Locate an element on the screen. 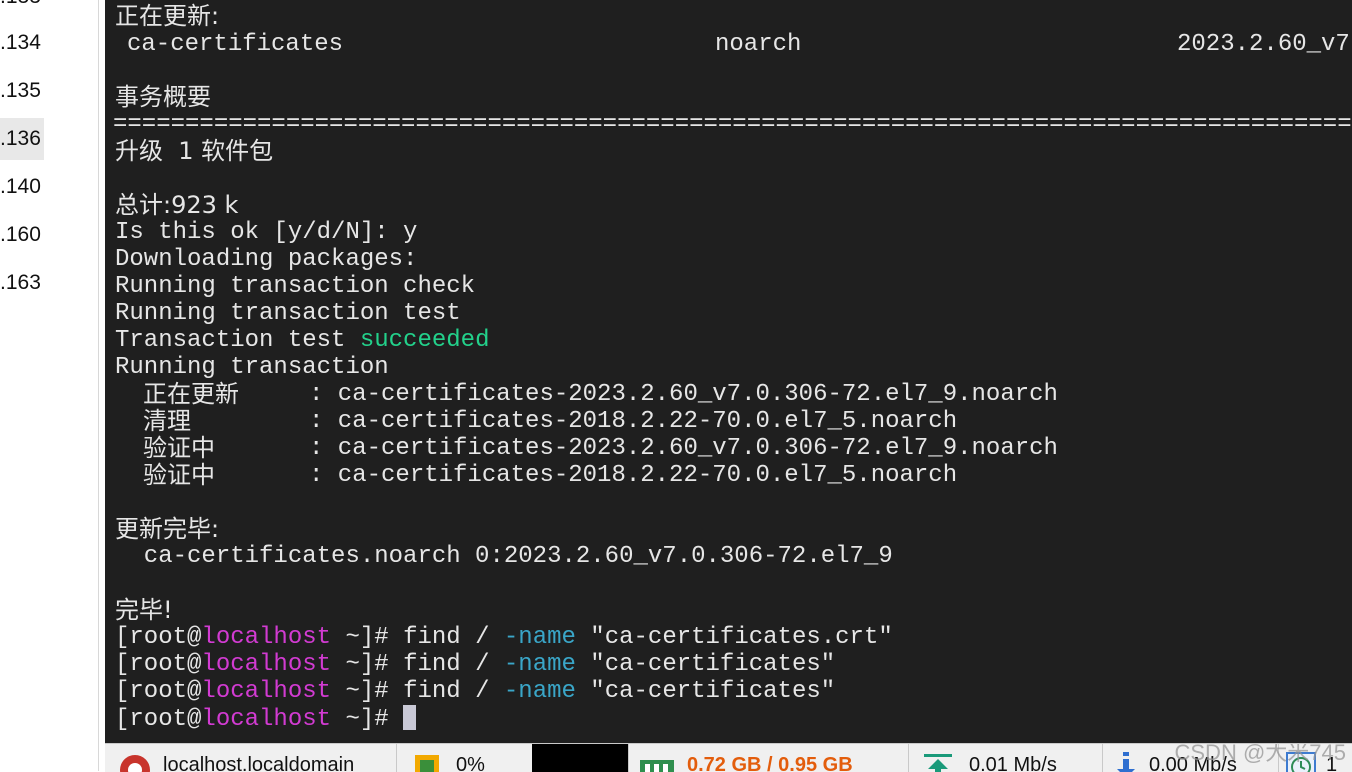 The height and width of the screenshot is (772, 1352). linux-icon is located at coordinates (135, 763).